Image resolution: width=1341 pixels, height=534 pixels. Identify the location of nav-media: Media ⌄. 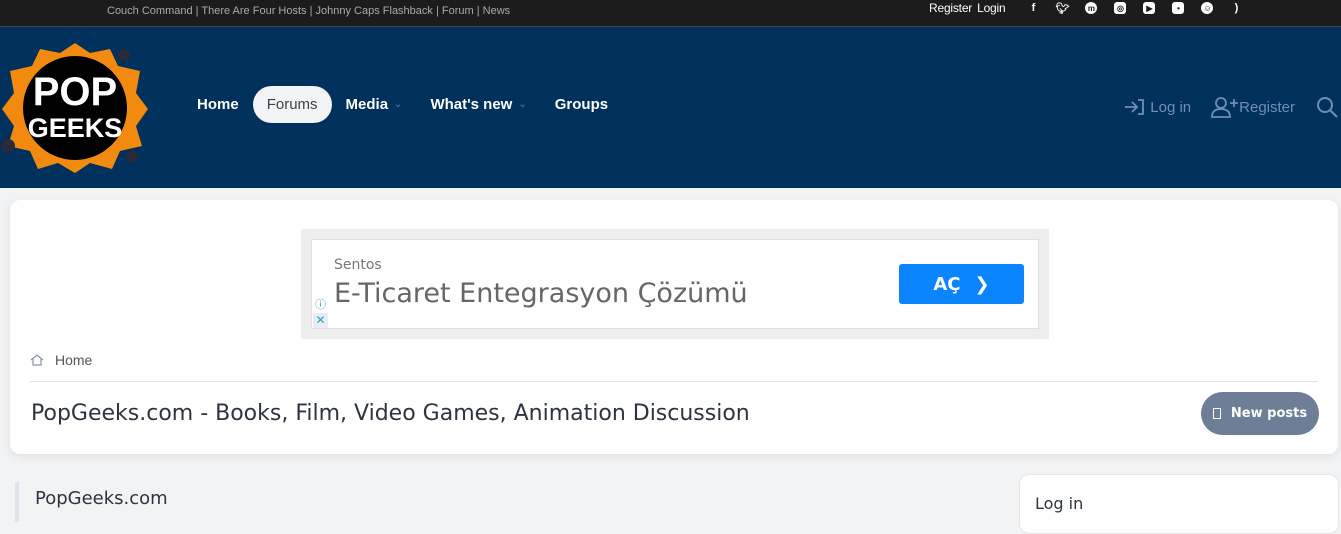
(374, 104).